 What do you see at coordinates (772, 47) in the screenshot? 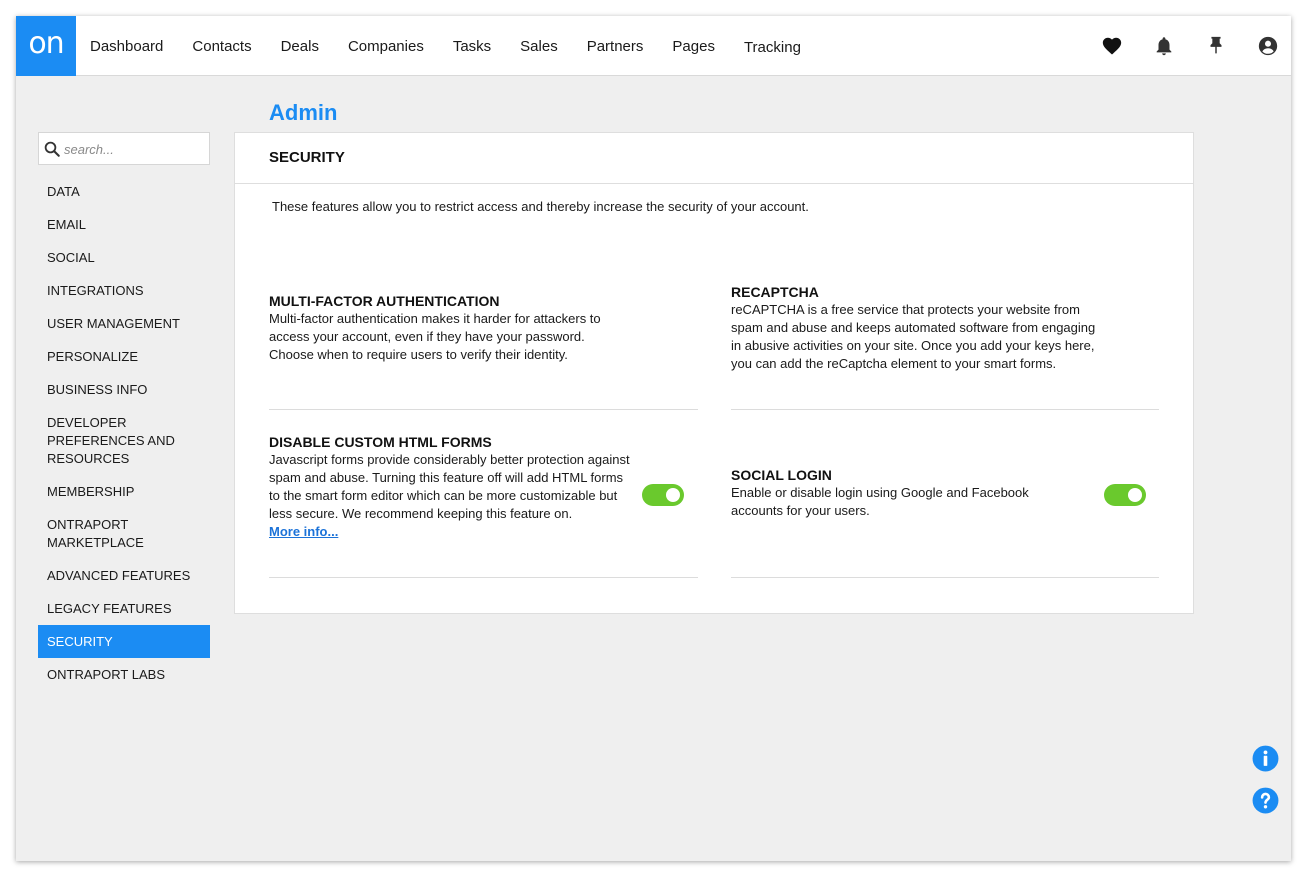
I see `nav-tracking: Tracking` at bounding box center [772, 47].